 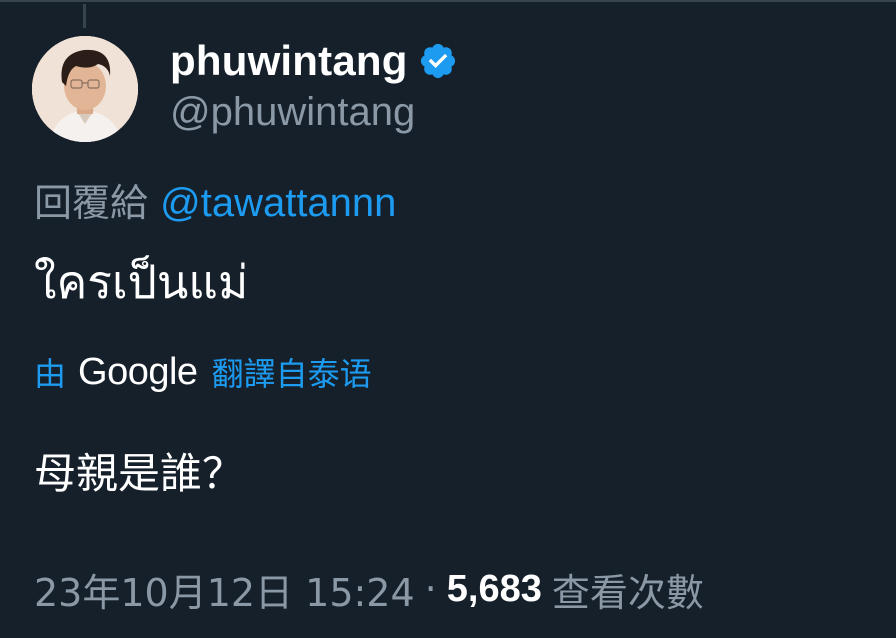 What do you see at coordinates (289, 61) in the screenshot?
I see `author-display-name: phuwintang` at bounding box center [289, 61].